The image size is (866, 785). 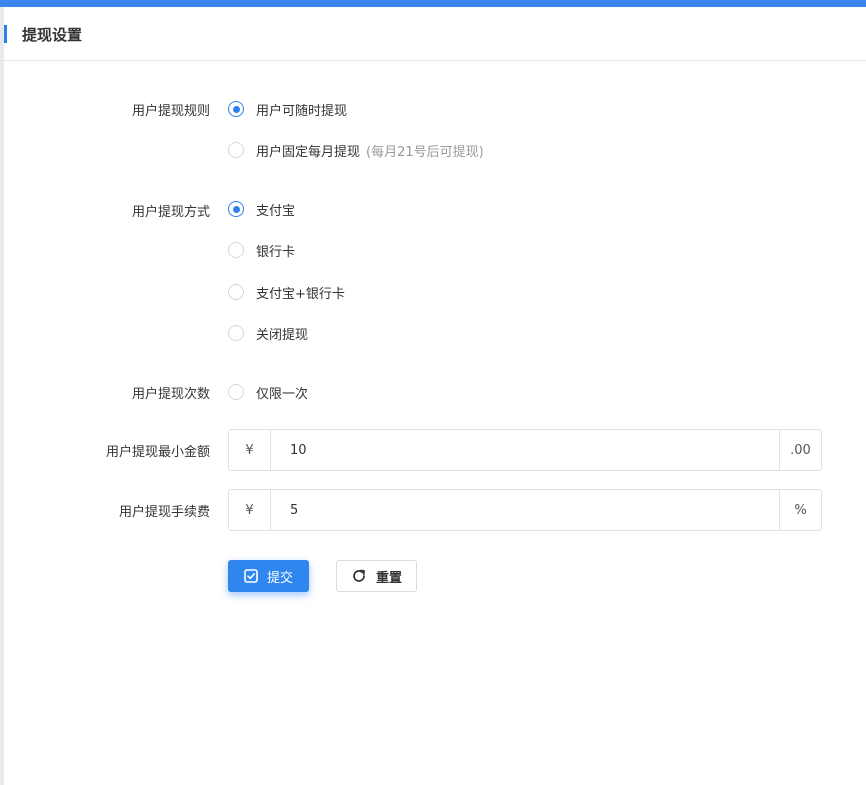 What do you see at coordinates (170, 394) in the screenshot?
I see `count-label: 用户提现次数` at bounding box center [170, 394].